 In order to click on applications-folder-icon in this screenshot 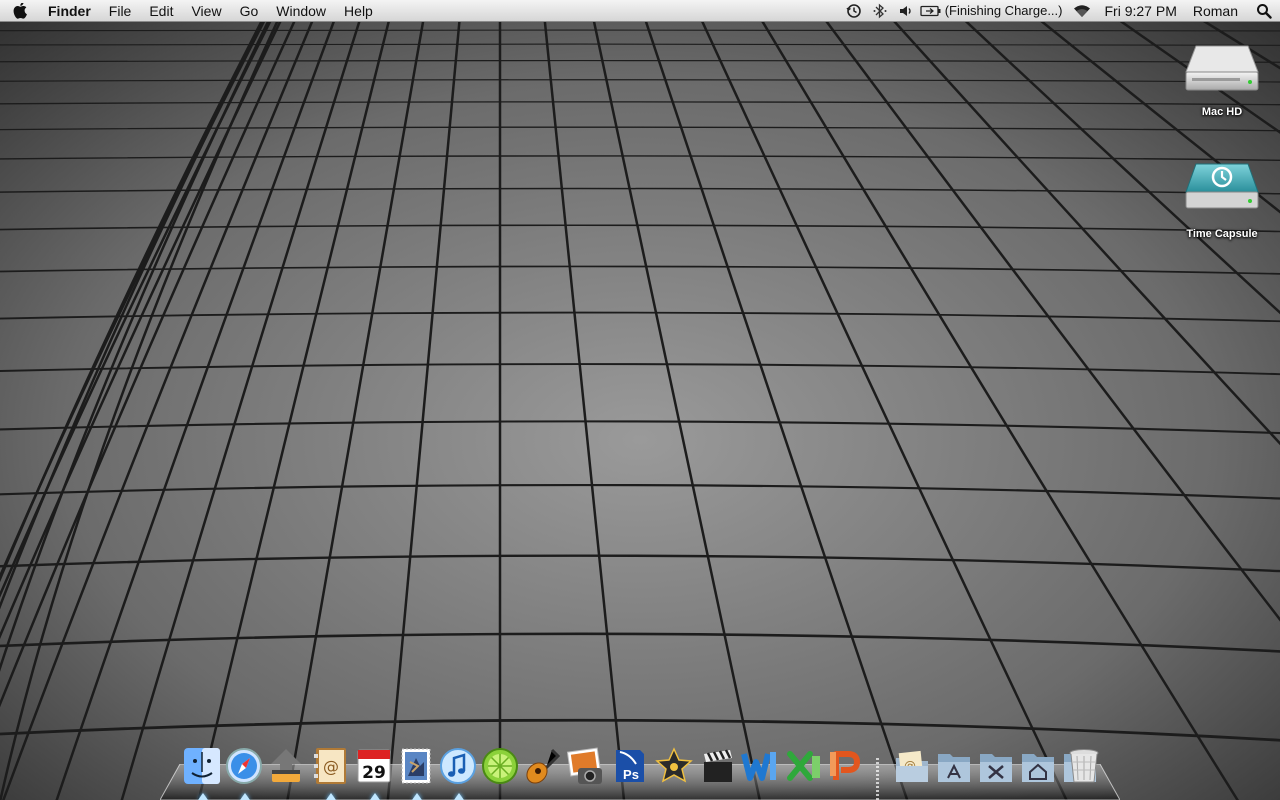, I will do `click(954, 768)`.